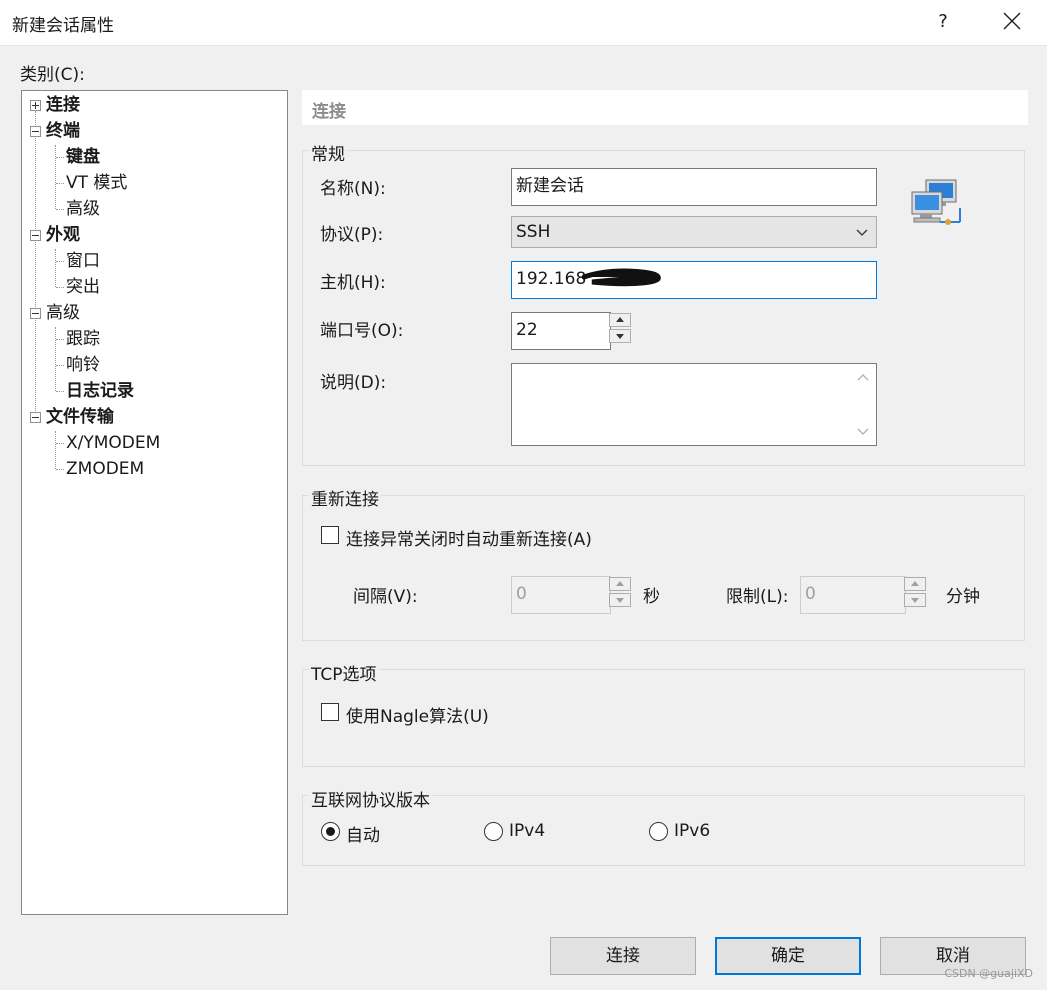 Image resolution: width=1047 pixels, height=990 pixels. What do you see at coordinates (63, 105) in the screenshot?
I see `tree-item-connection: 连接` at bounding box center [63, 105].